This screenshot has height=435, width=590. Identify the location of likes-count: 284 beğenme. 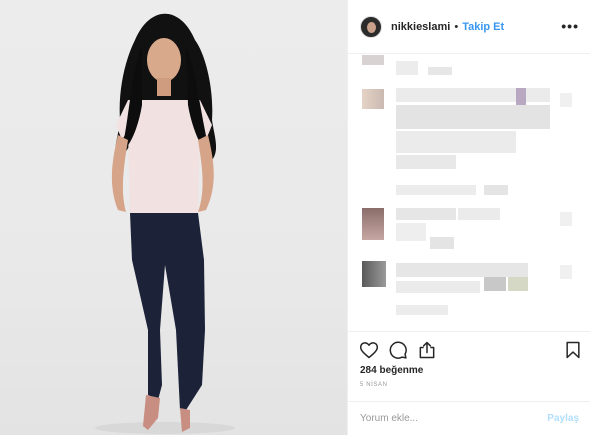
(391, 370).